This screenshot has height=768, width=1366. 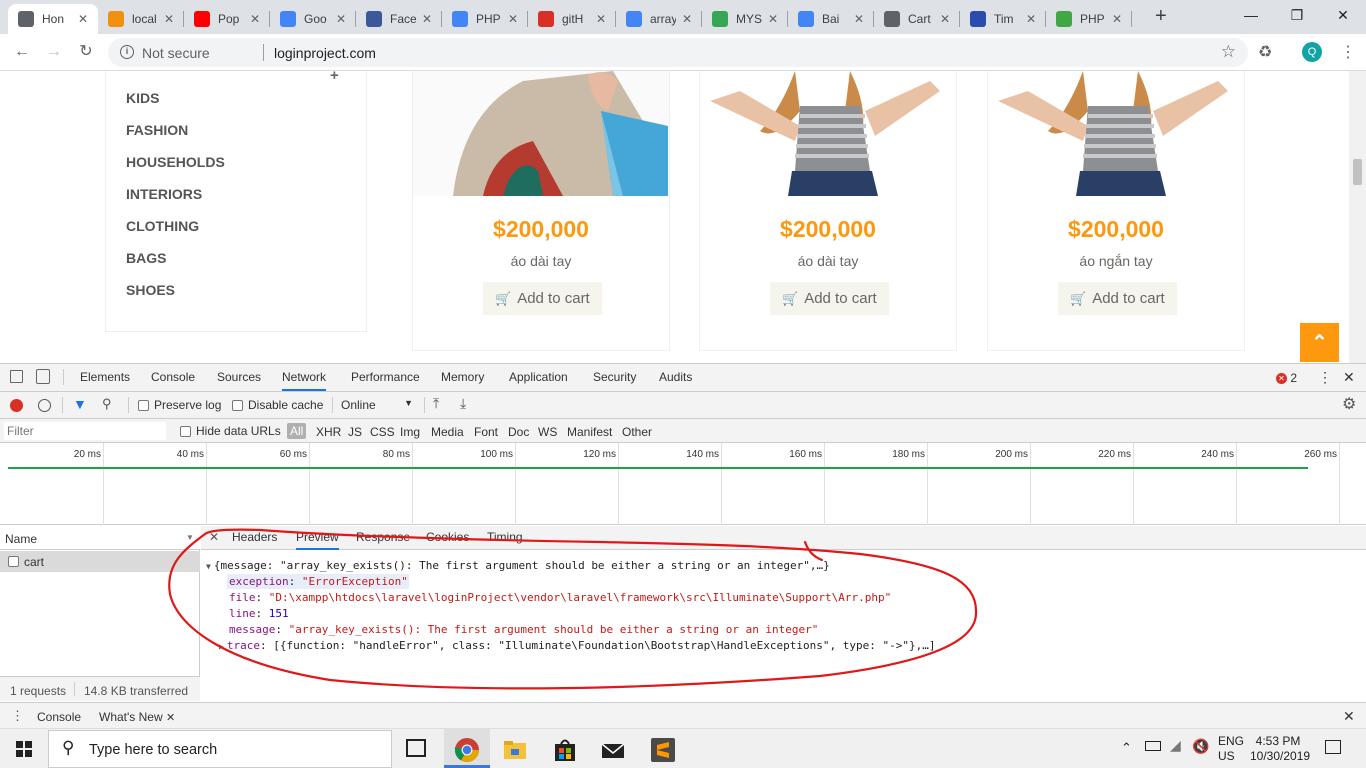 I want to click on taskbar-search-box: ⚲ Type here to search, so click(x=220, y=749).